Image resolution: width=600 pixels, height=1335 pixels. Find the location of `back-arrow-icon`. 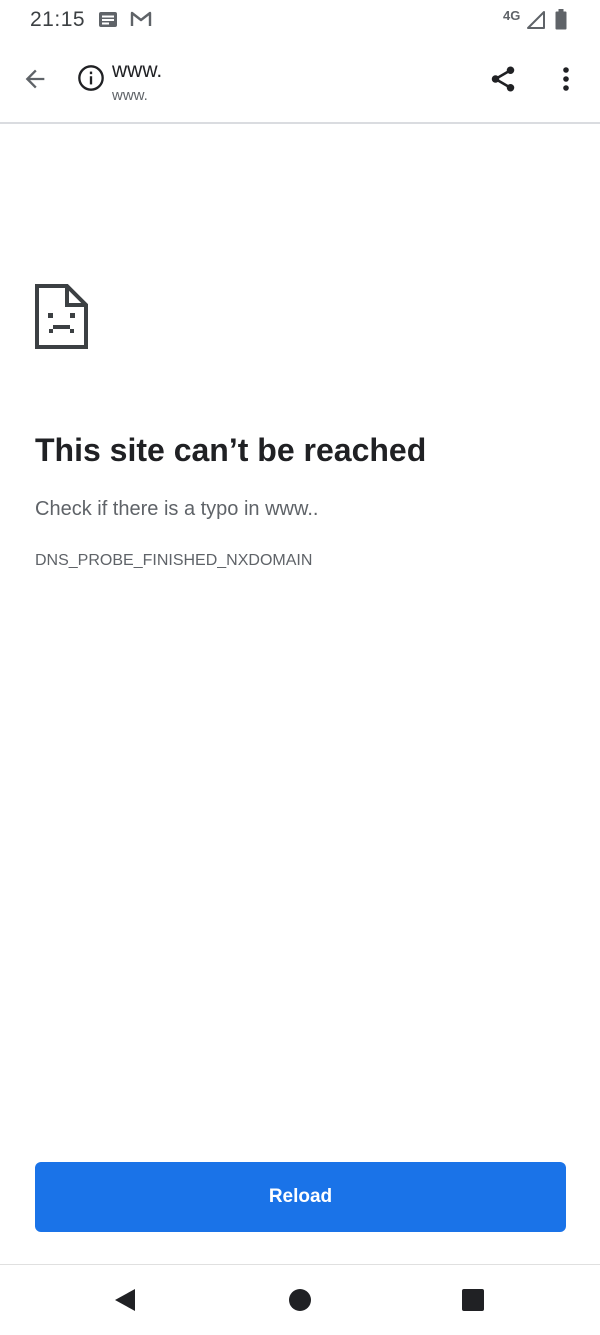

back-arrow-icon is located at coordinates (35, 81).